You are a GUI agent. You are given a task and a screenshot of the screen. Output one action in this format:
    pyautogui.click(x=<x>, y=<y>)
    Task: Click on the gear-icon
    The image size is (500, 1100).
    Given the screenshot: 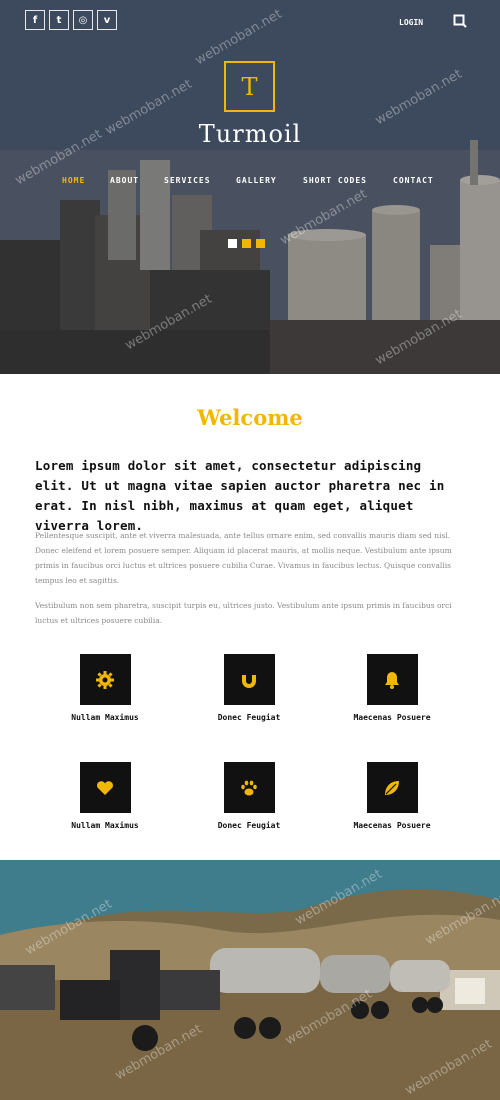 What is the action you would take?
    pyautogui.click(x=105, y=679)
    